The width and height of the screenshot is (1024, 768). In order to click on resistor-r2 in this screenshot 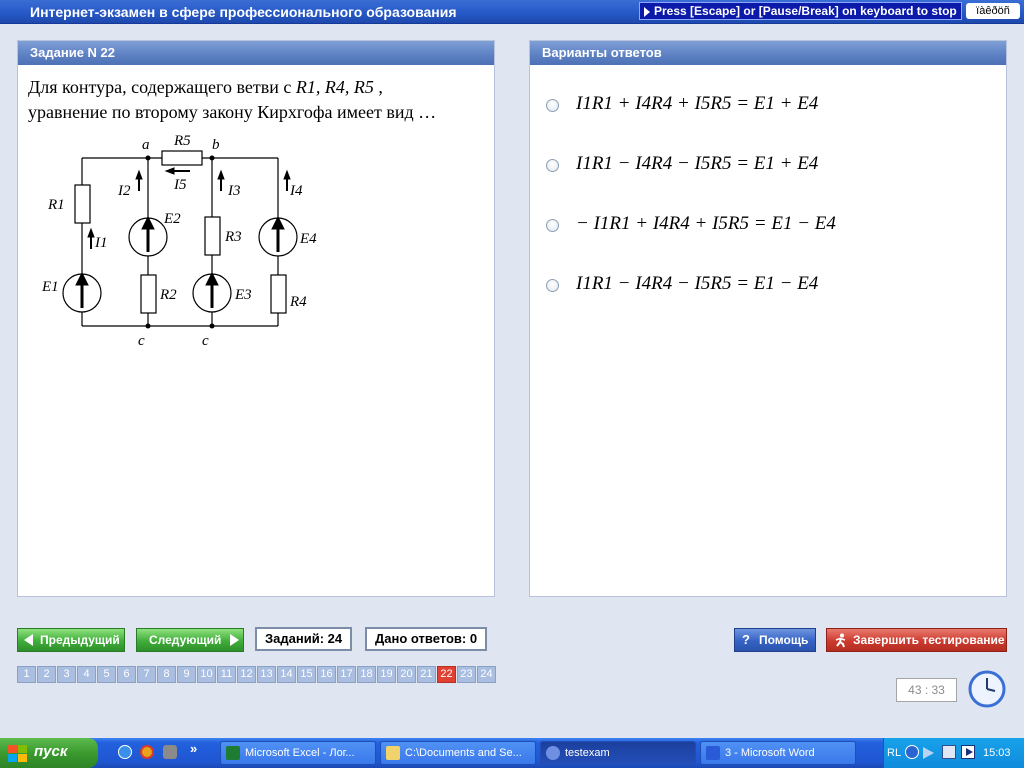, I will do `click(148, 294)`.